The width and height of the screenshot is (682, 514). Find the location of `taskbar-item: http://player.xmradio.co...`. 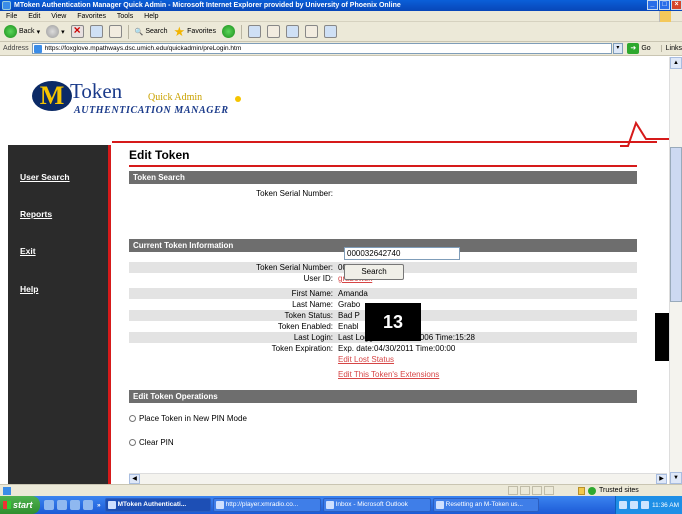

taskbar-item: http://player.xmradio.co... is located at coordinates (266, 505).